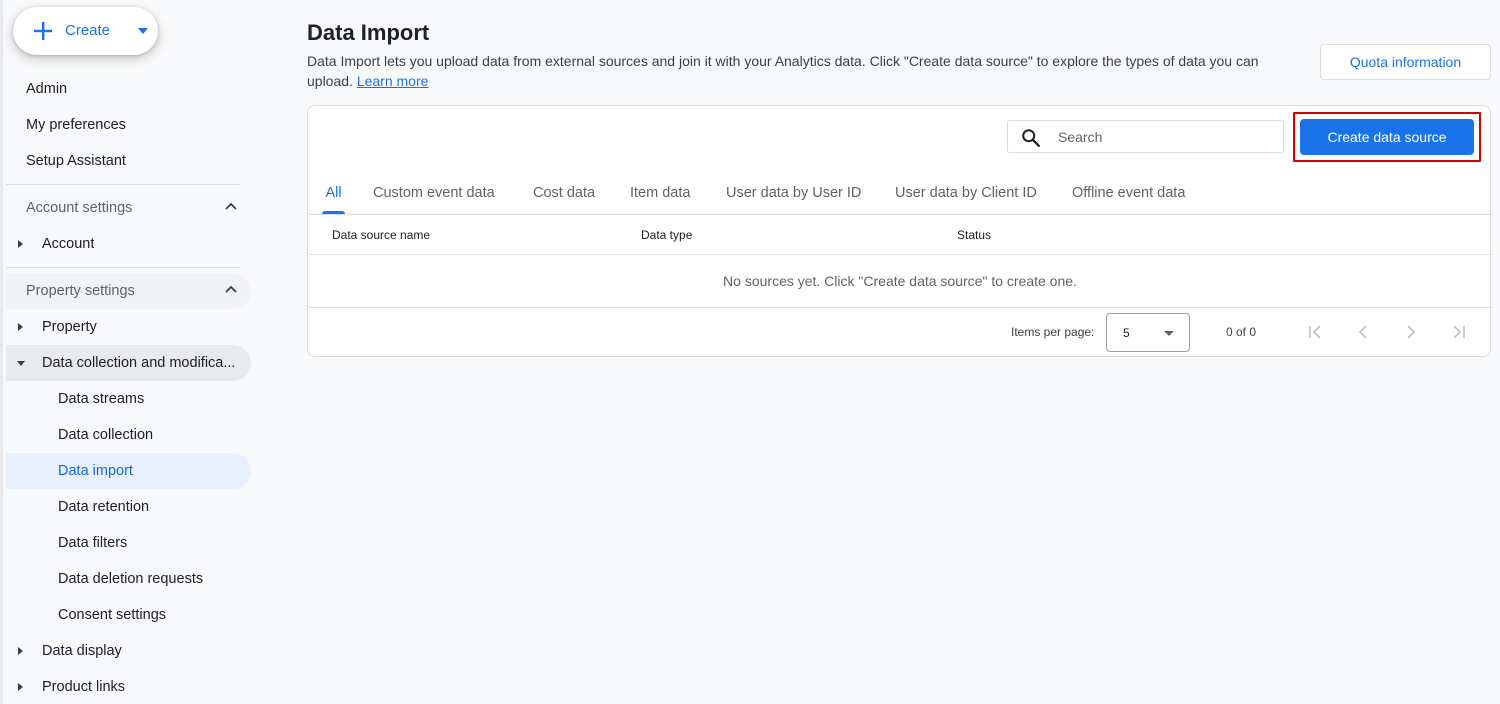  I want to click on caret-down-icon, so click(143, 31).